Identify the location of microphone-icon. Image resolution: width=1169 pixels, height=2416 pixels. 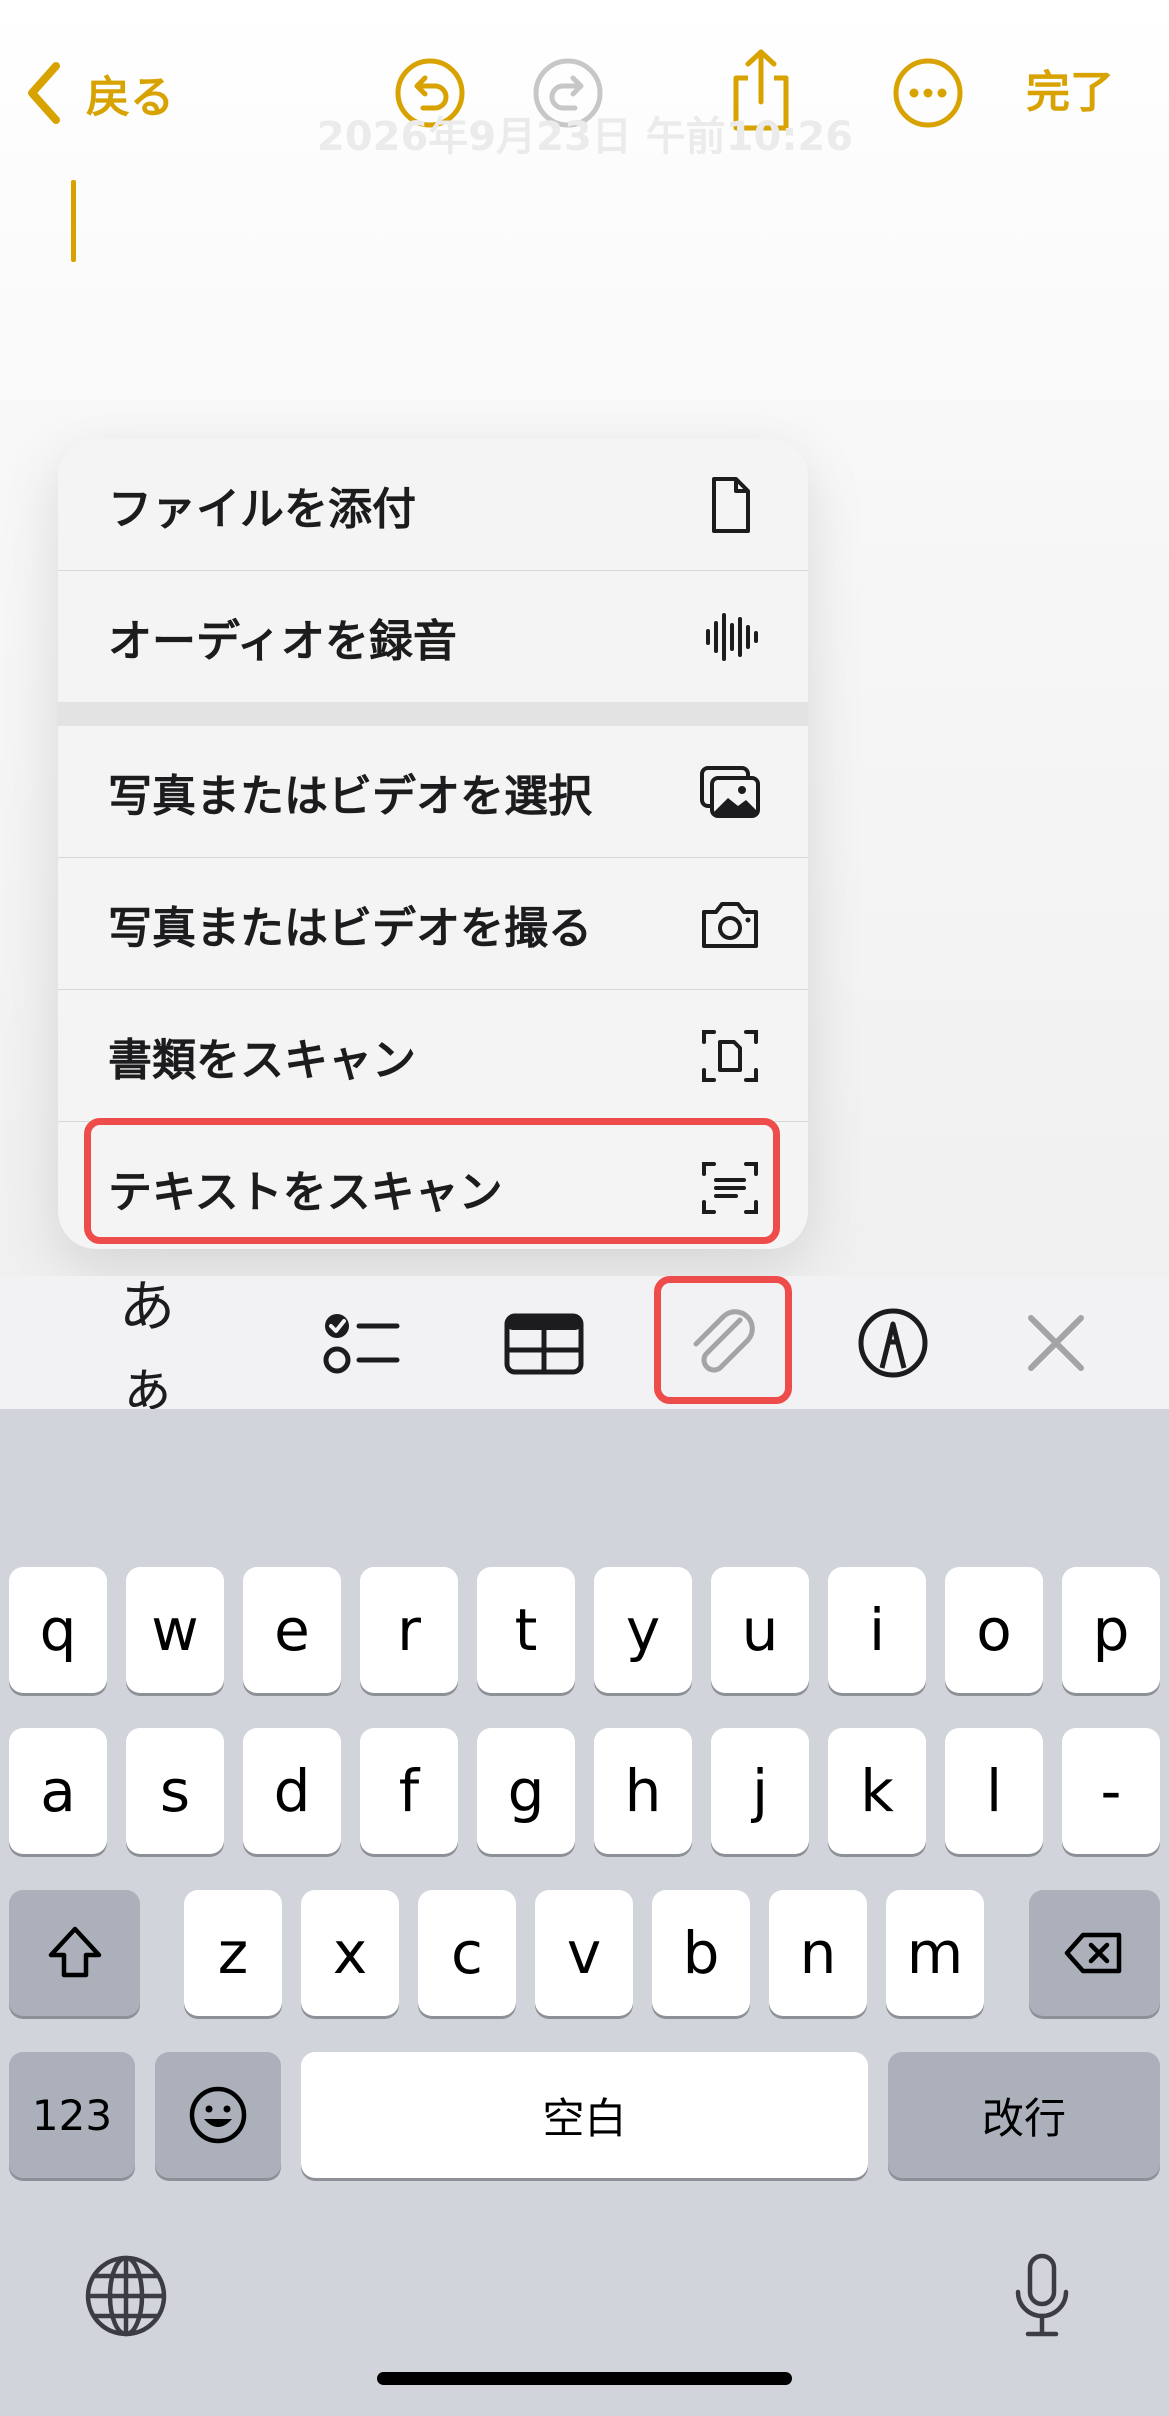
(1042, 2295).